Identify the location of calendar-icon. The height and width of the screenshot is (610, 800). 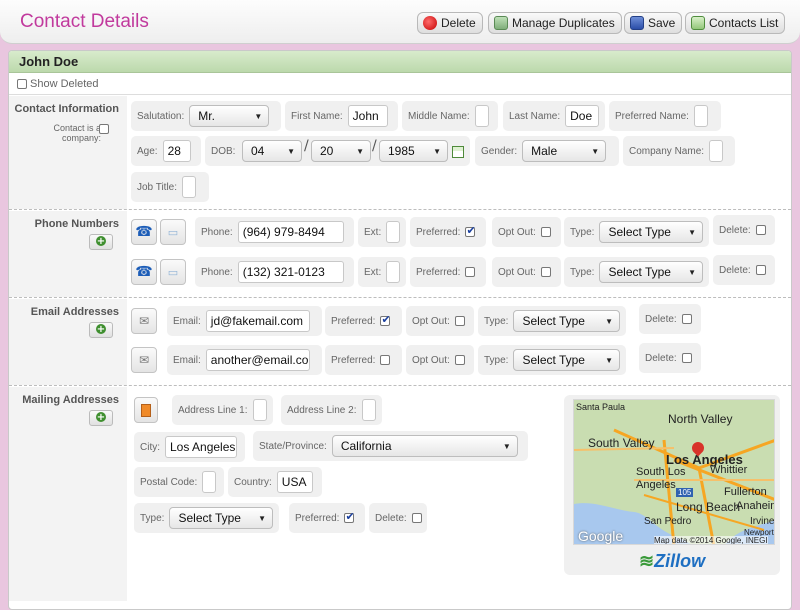
(458, 152).